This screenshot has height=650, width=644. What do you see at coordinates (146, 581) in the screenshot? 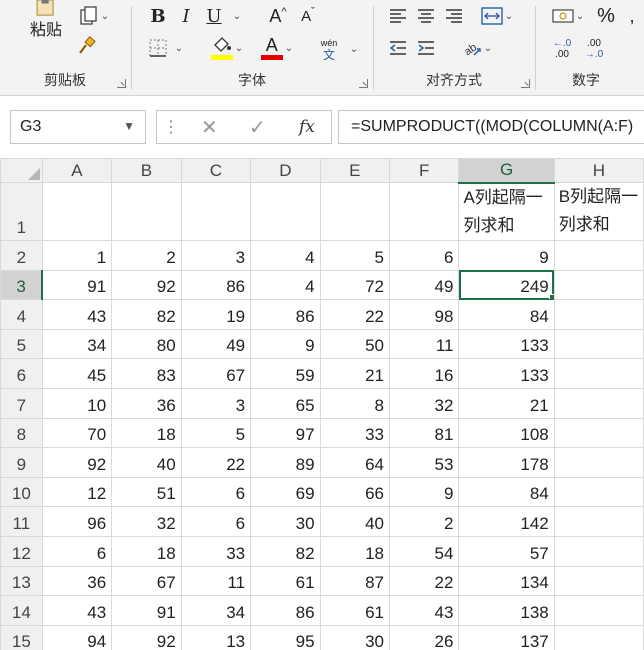
I see `cell: 67` at bounding box center [146, 581].